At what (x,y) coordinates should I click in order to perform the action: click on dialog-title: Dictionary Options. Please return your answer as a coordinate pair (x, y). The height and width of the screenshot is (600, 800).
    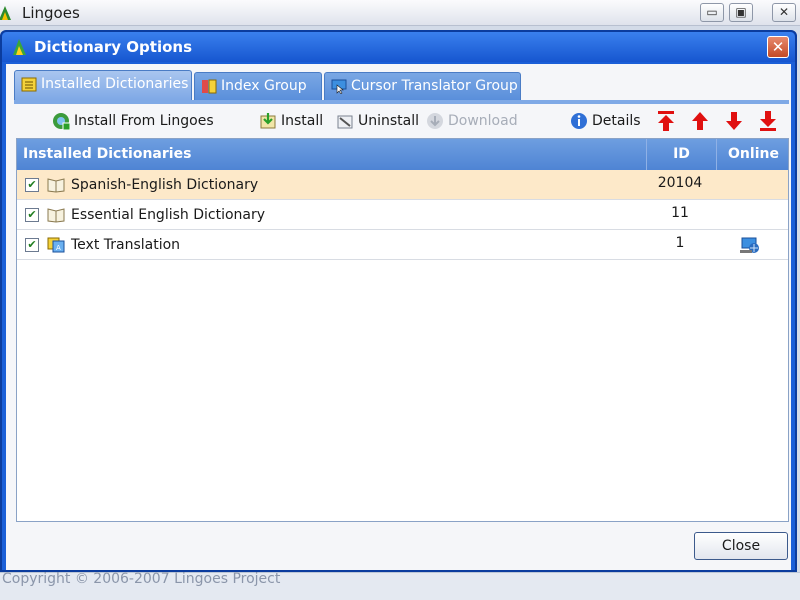
    Looking at the image, I should click on (113, 47).